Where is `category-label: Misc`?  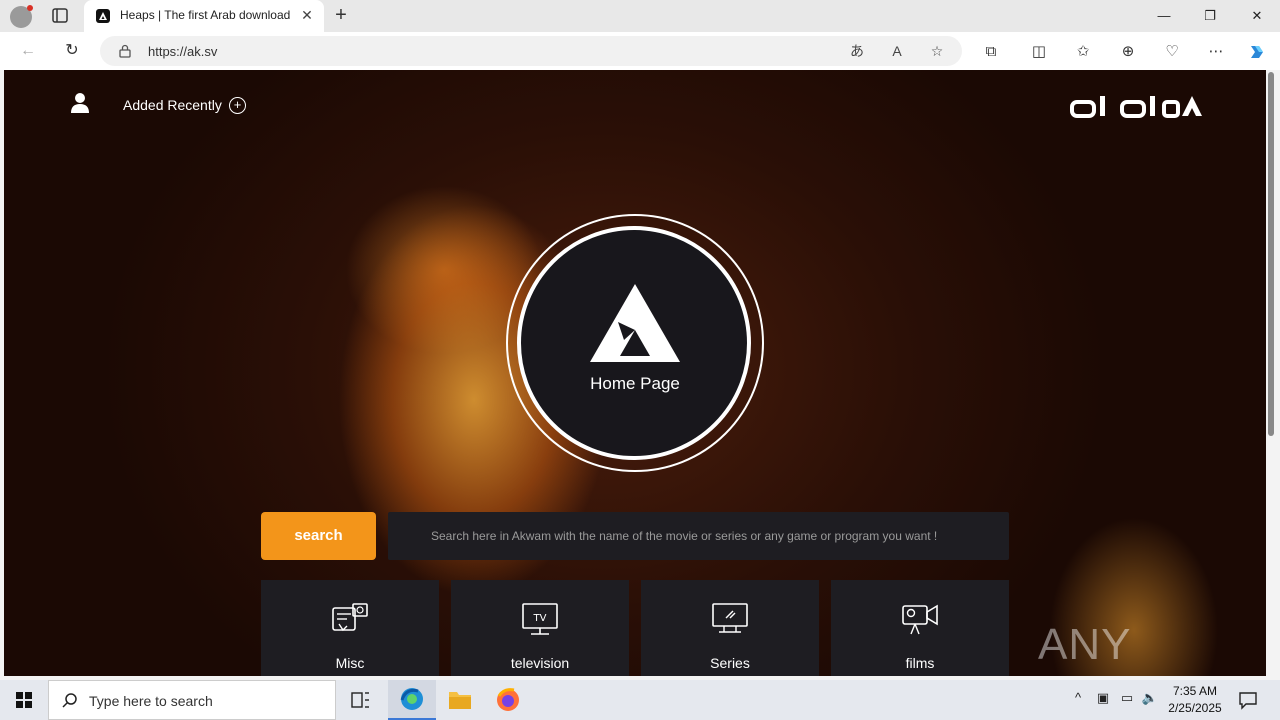
category-label: Misc is located at coordinates (350, 663).